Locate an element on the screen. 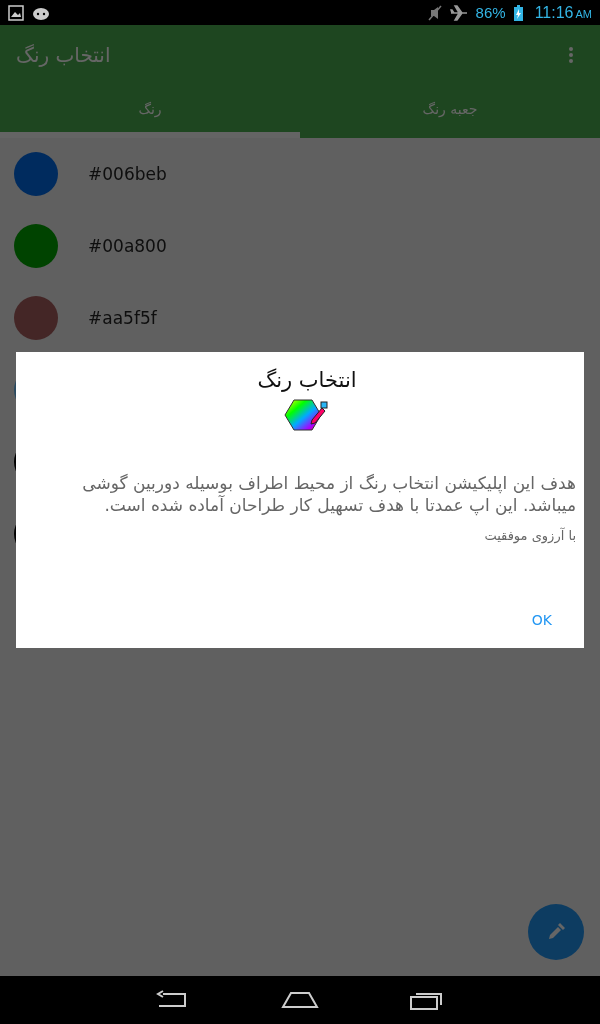  dialog-title: انتخاب رنگ is located at coordinates (307, 380).